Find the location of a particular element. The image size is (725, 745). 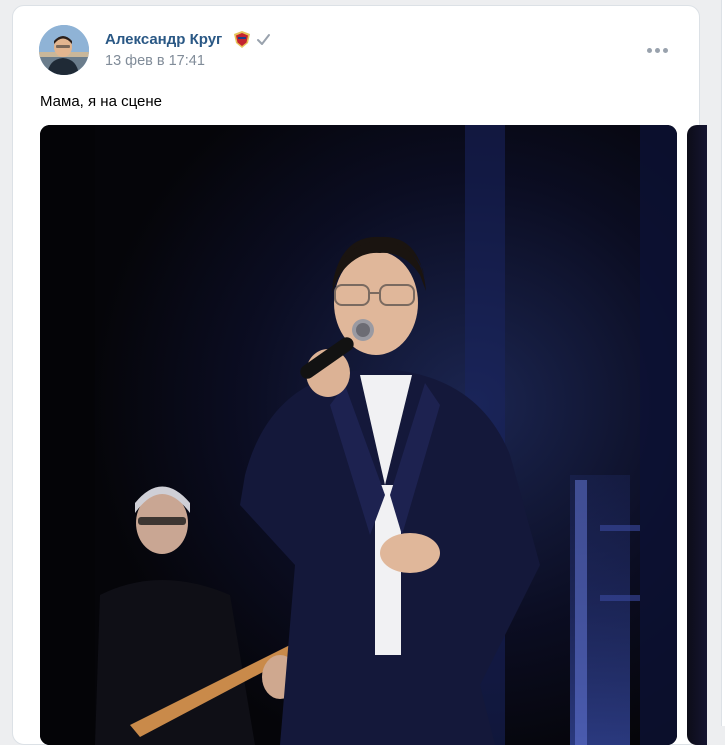

neighbor-card-edge is located at coordinates (723, 363).